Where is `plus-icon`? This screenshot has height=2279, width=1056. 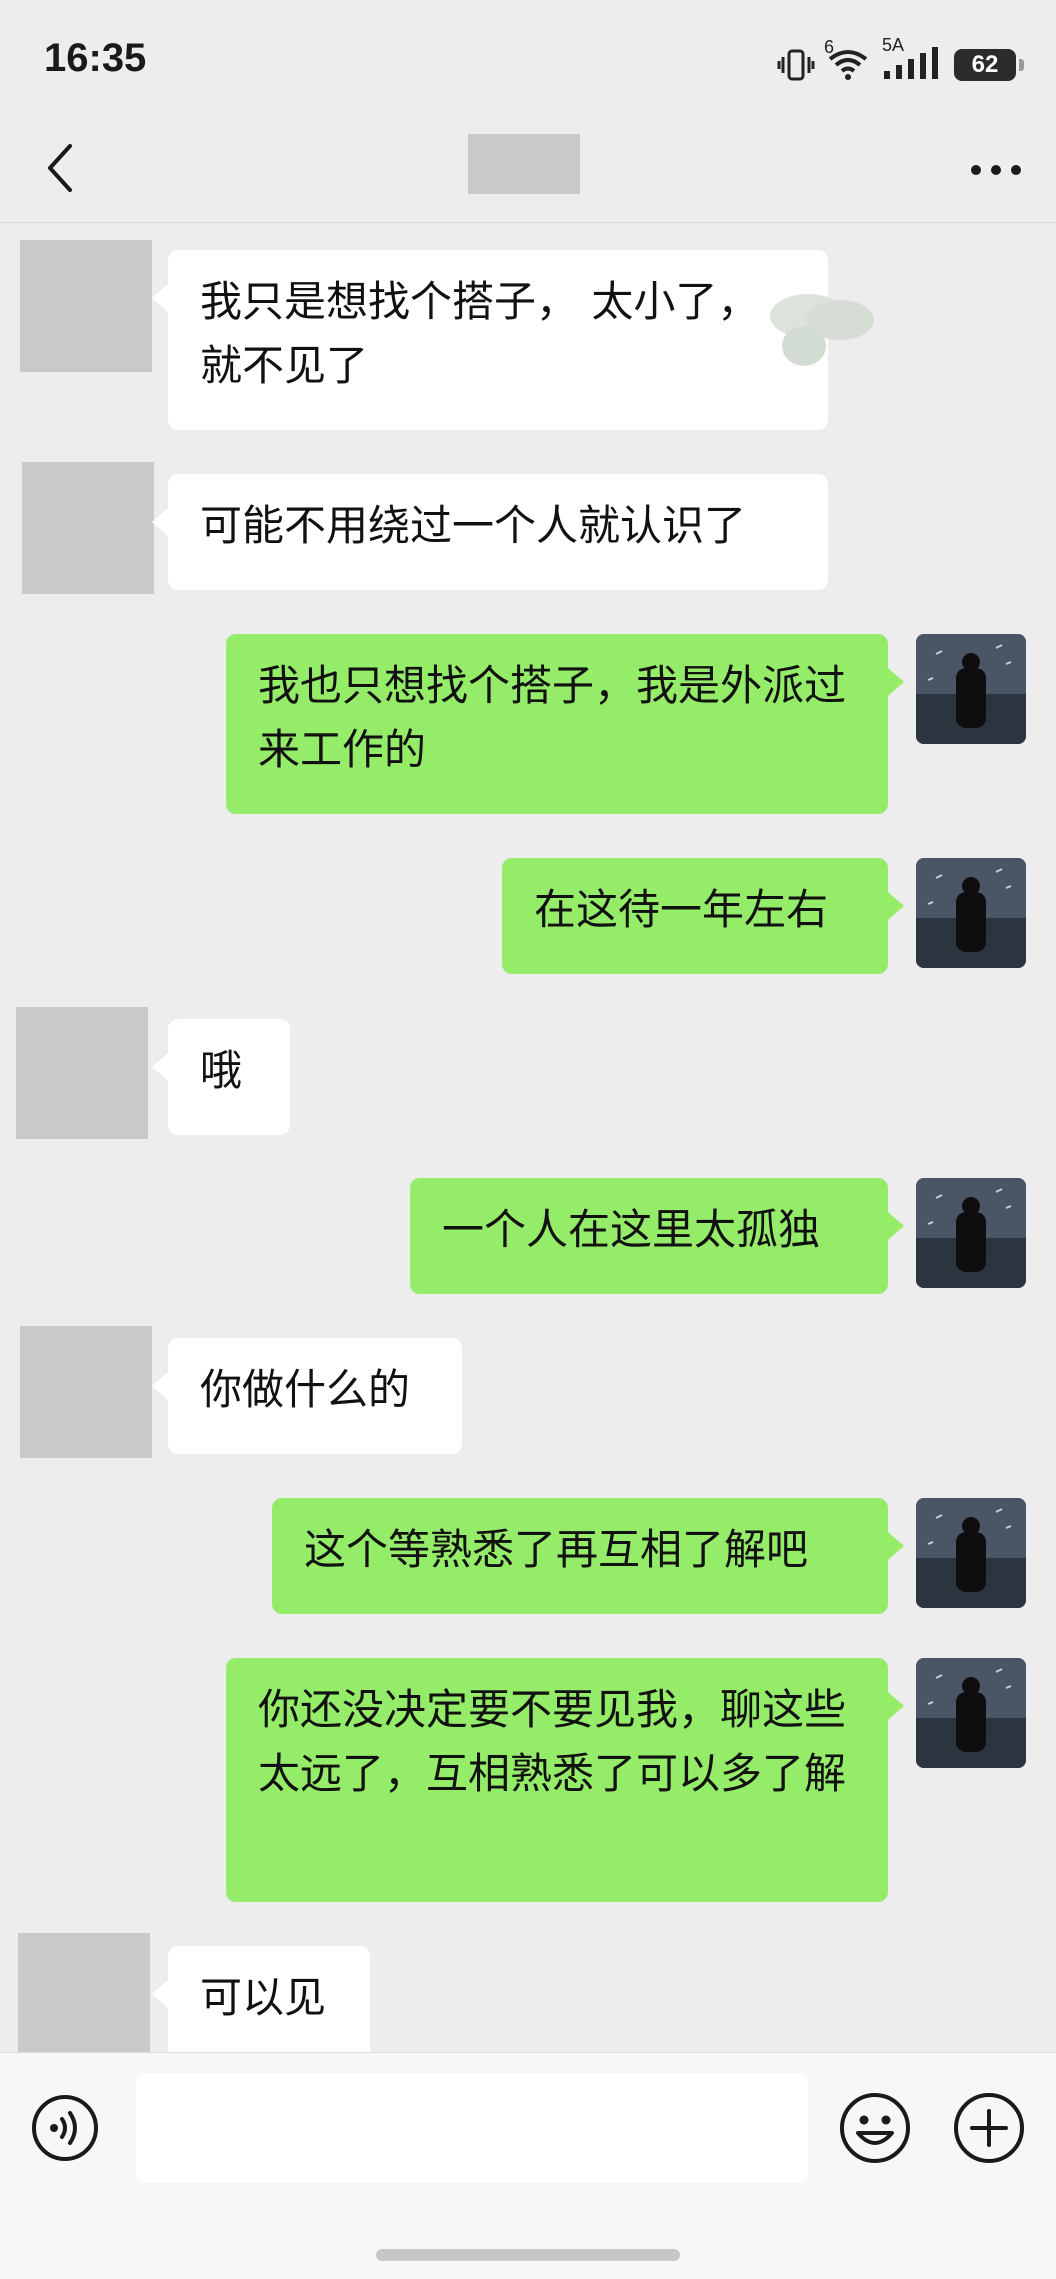
plus-icon is located at coordinates (989, 2128).